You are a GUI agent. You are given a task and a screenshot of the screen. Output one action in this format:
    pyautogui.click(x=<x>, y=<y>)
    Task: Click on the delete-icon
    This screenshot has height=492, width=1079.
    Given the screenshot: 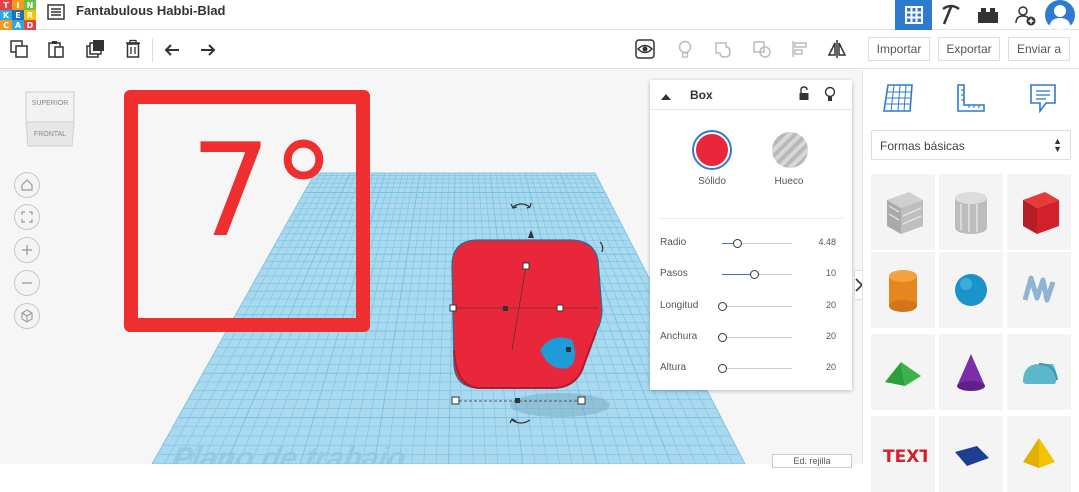 What is the action you would take?
    pyautogui.click(x=133, y=49)
    